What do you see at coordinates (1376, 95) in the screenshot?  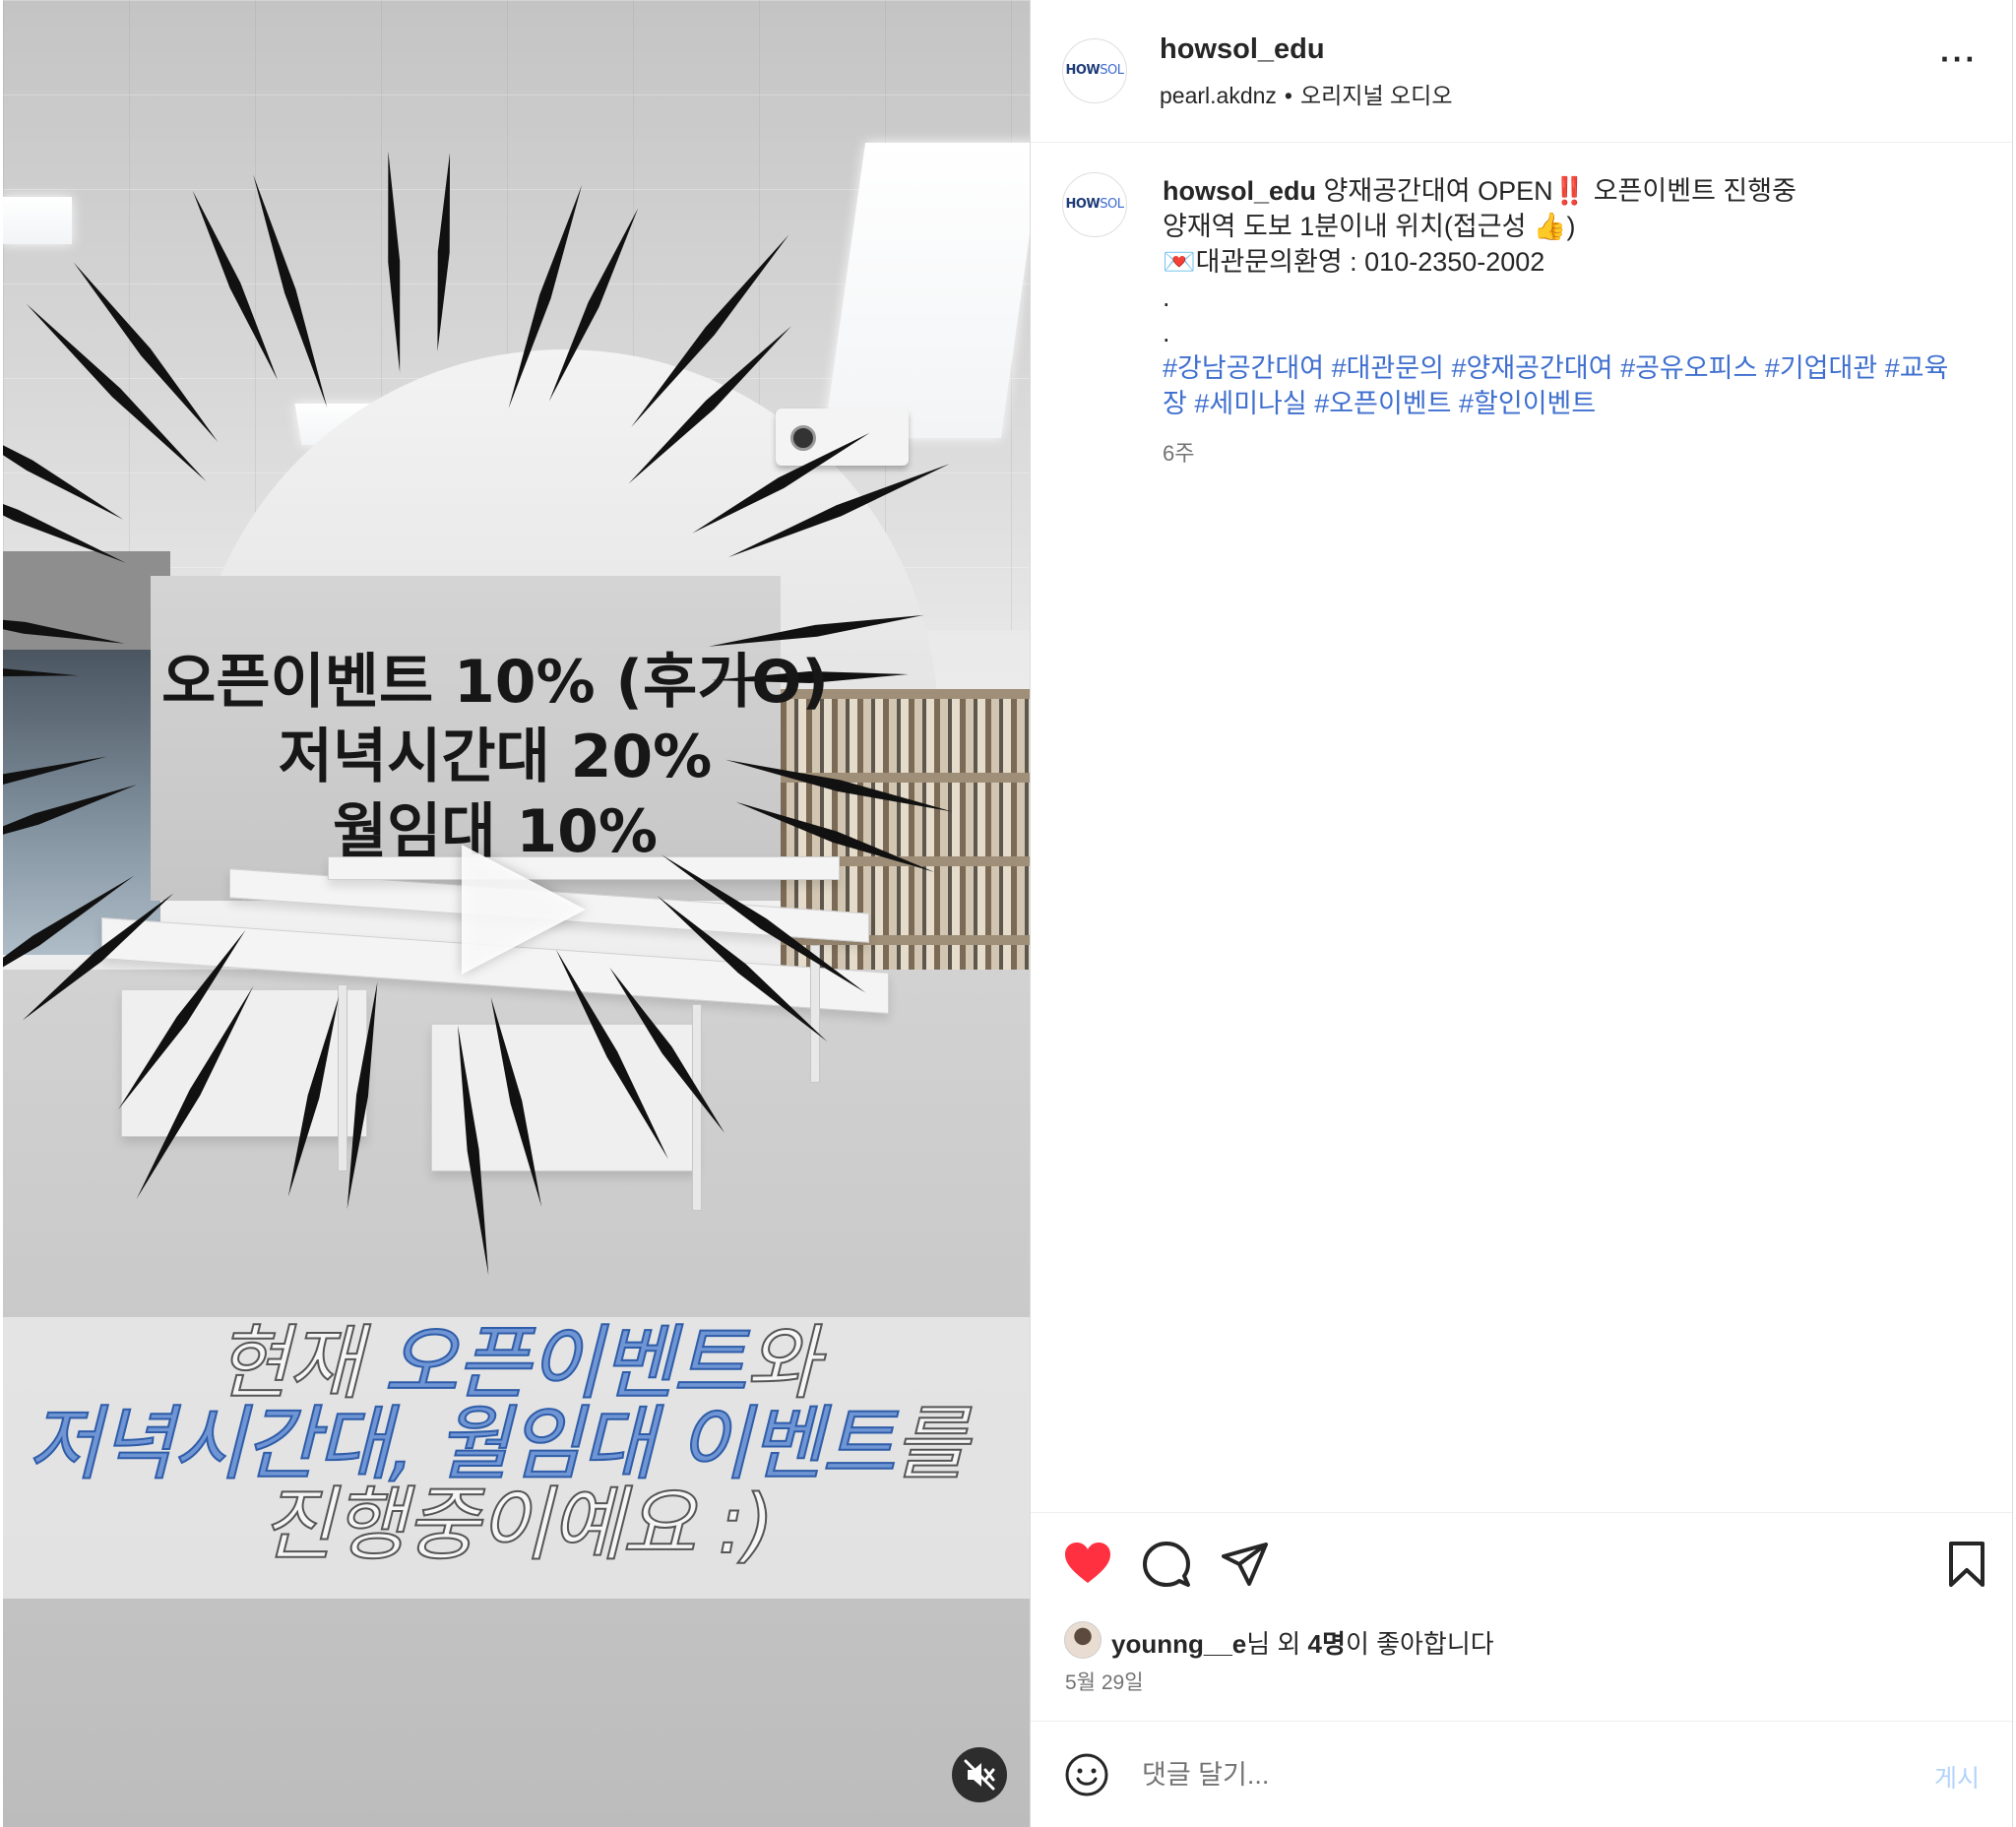 I see `audio-label-link: 오리지널 오디오` at bounding box center [1376, 95].